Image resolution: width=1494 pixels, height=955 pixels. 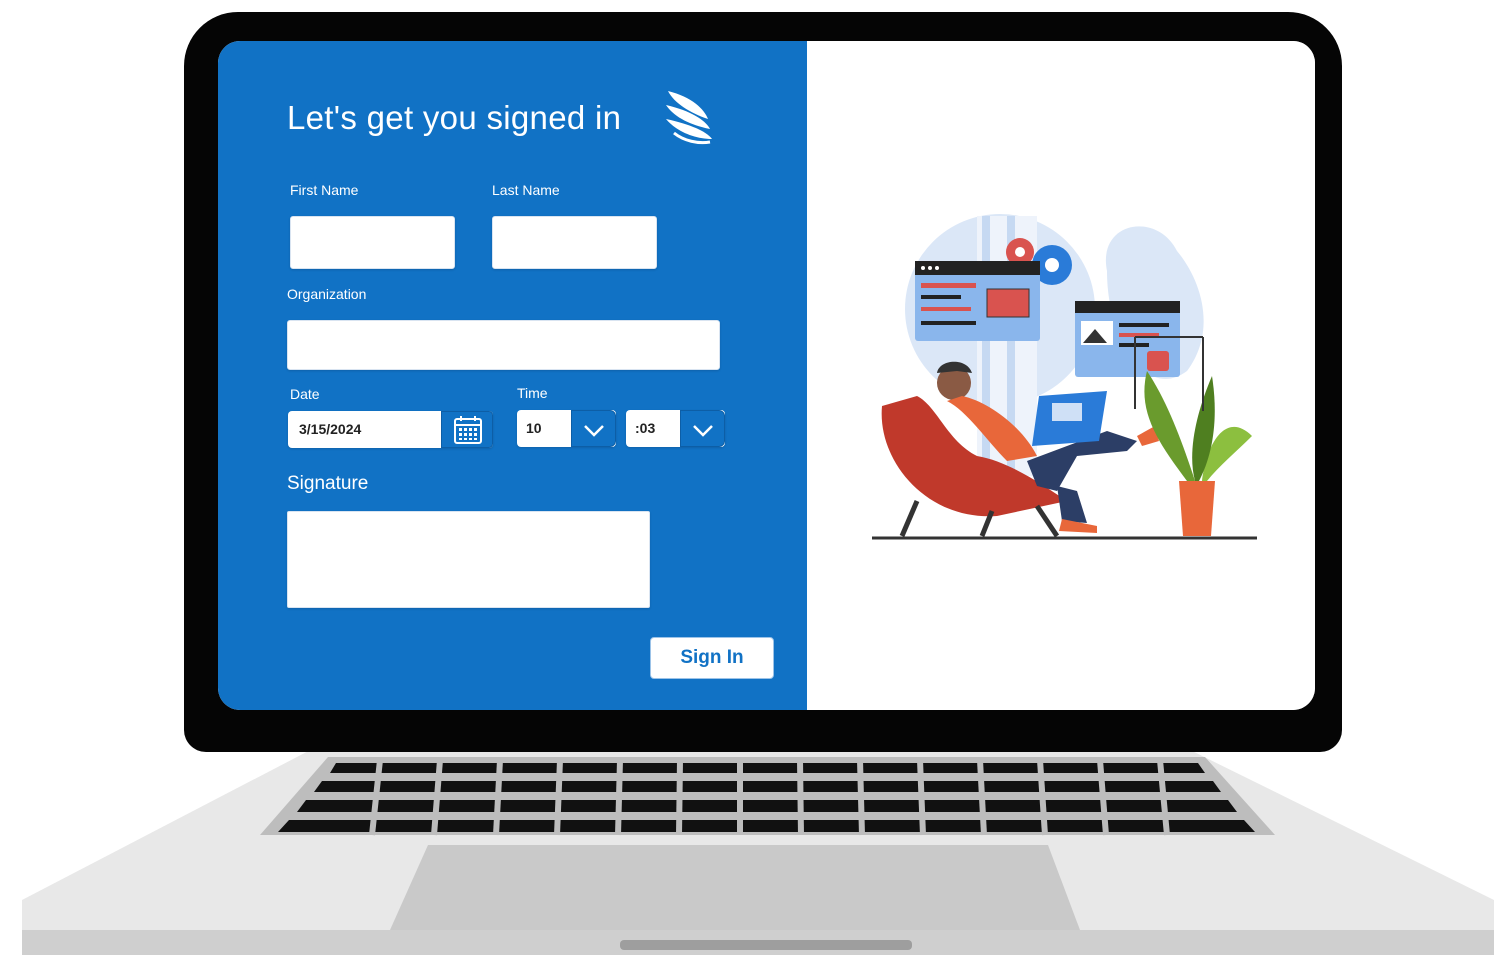 What do you see at coordinates (468, 559) in the screenshot?
I see `signature-pad` at bounding box center [468, 559].